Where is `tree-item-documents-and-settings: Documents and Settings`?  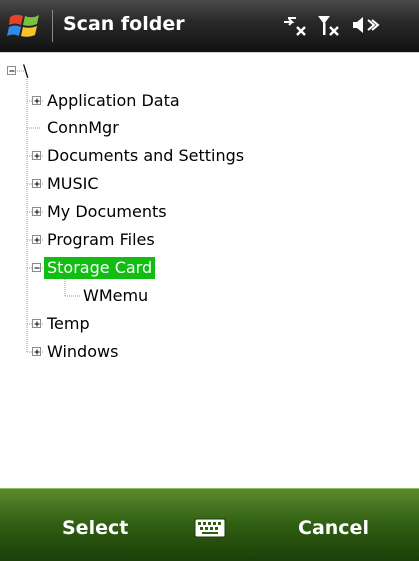 tree-item-documents-and-settings: Documents and Settings is located at coordinates (145, 156).